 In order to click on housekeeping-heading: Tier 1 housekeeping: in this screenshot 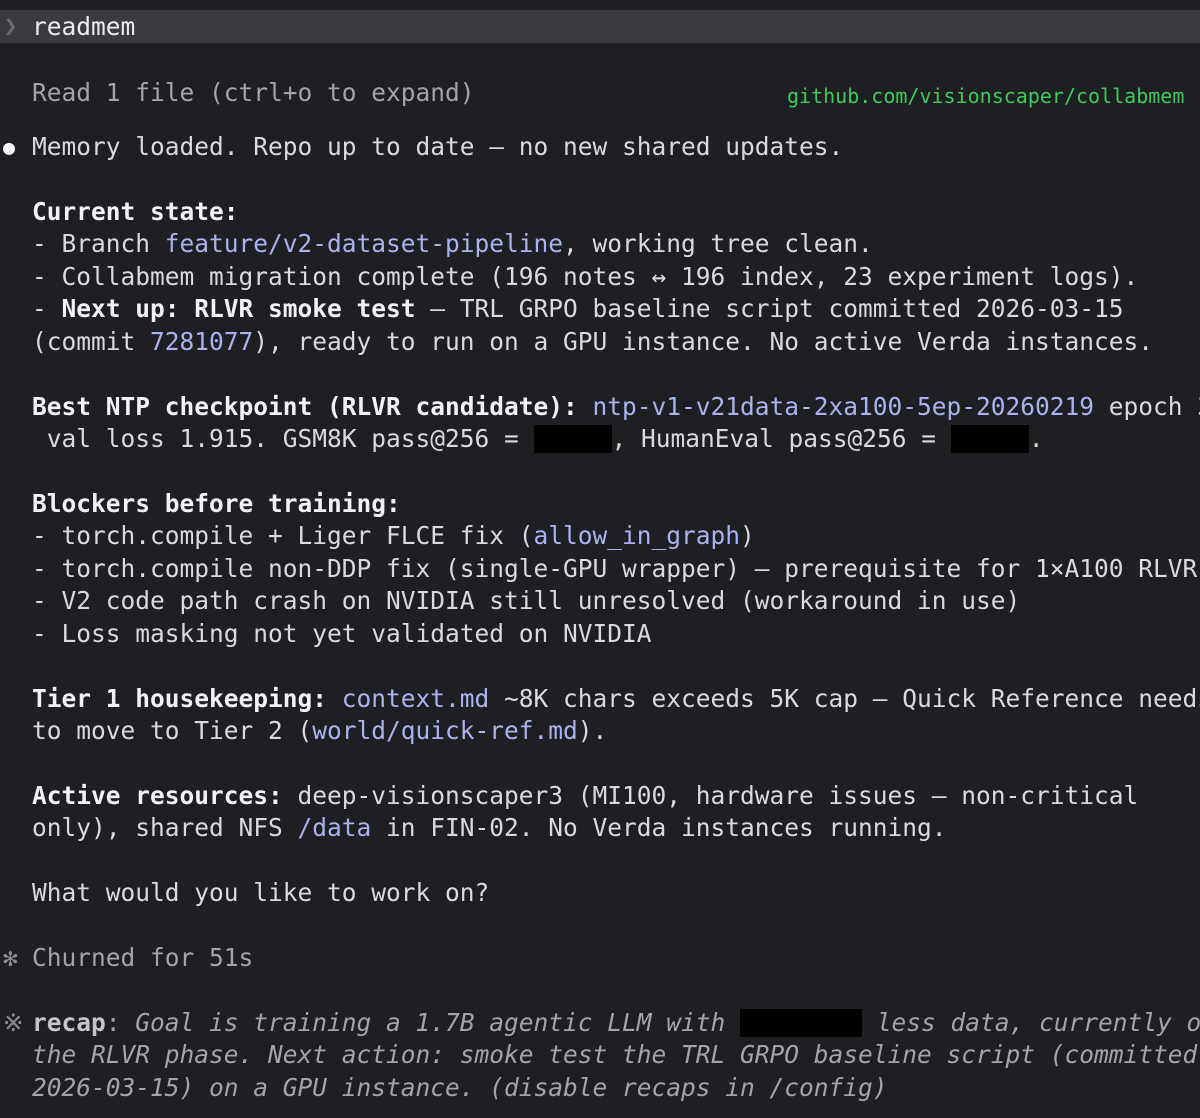, I will do `click(180, 698)`.